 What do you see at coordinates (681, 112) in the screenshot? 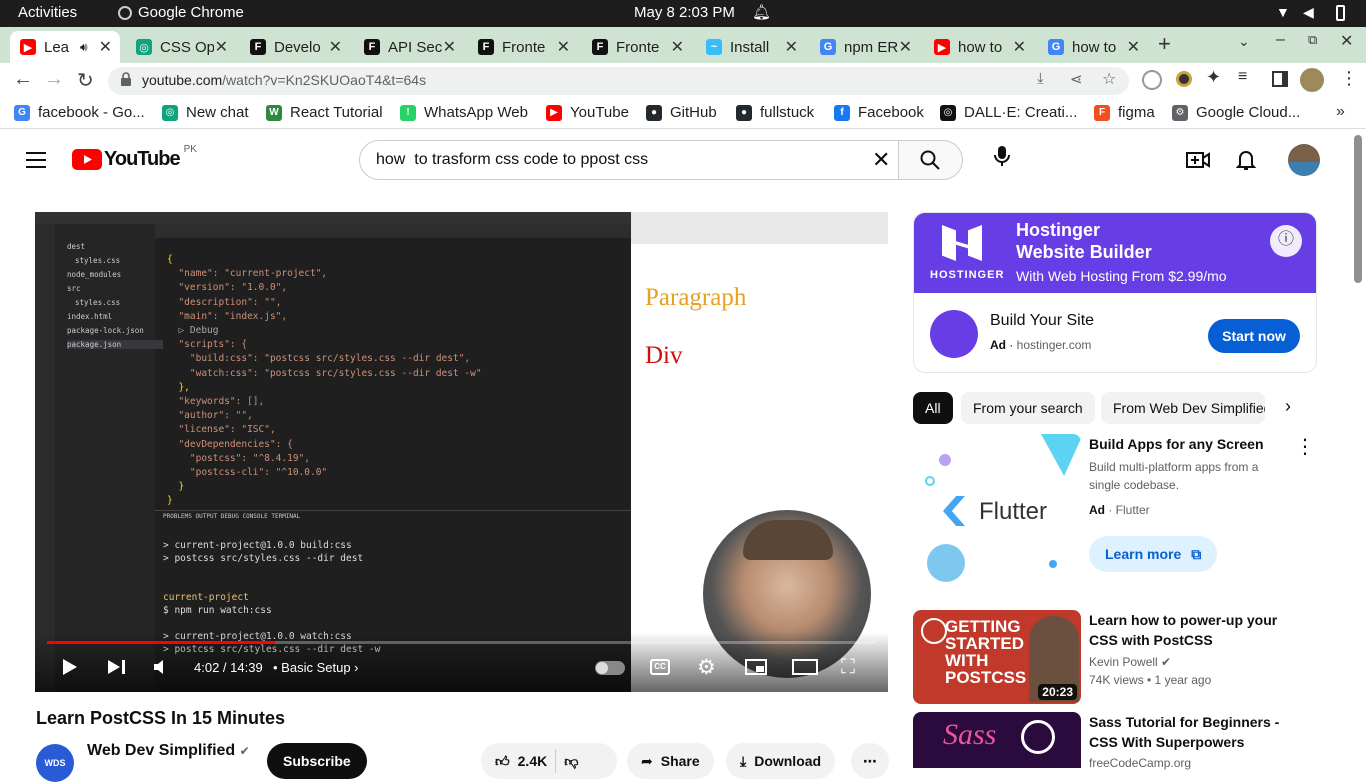
I see `bookmark-item: ● GitHub` at bounding box center [681, 112].